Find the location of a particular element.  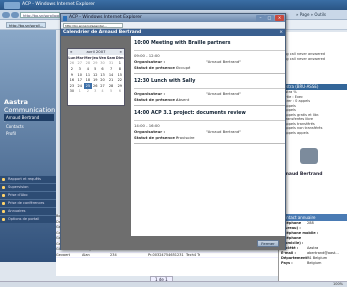

menu-item-portal-options: Options de portail is located at coordinates (28, 219).